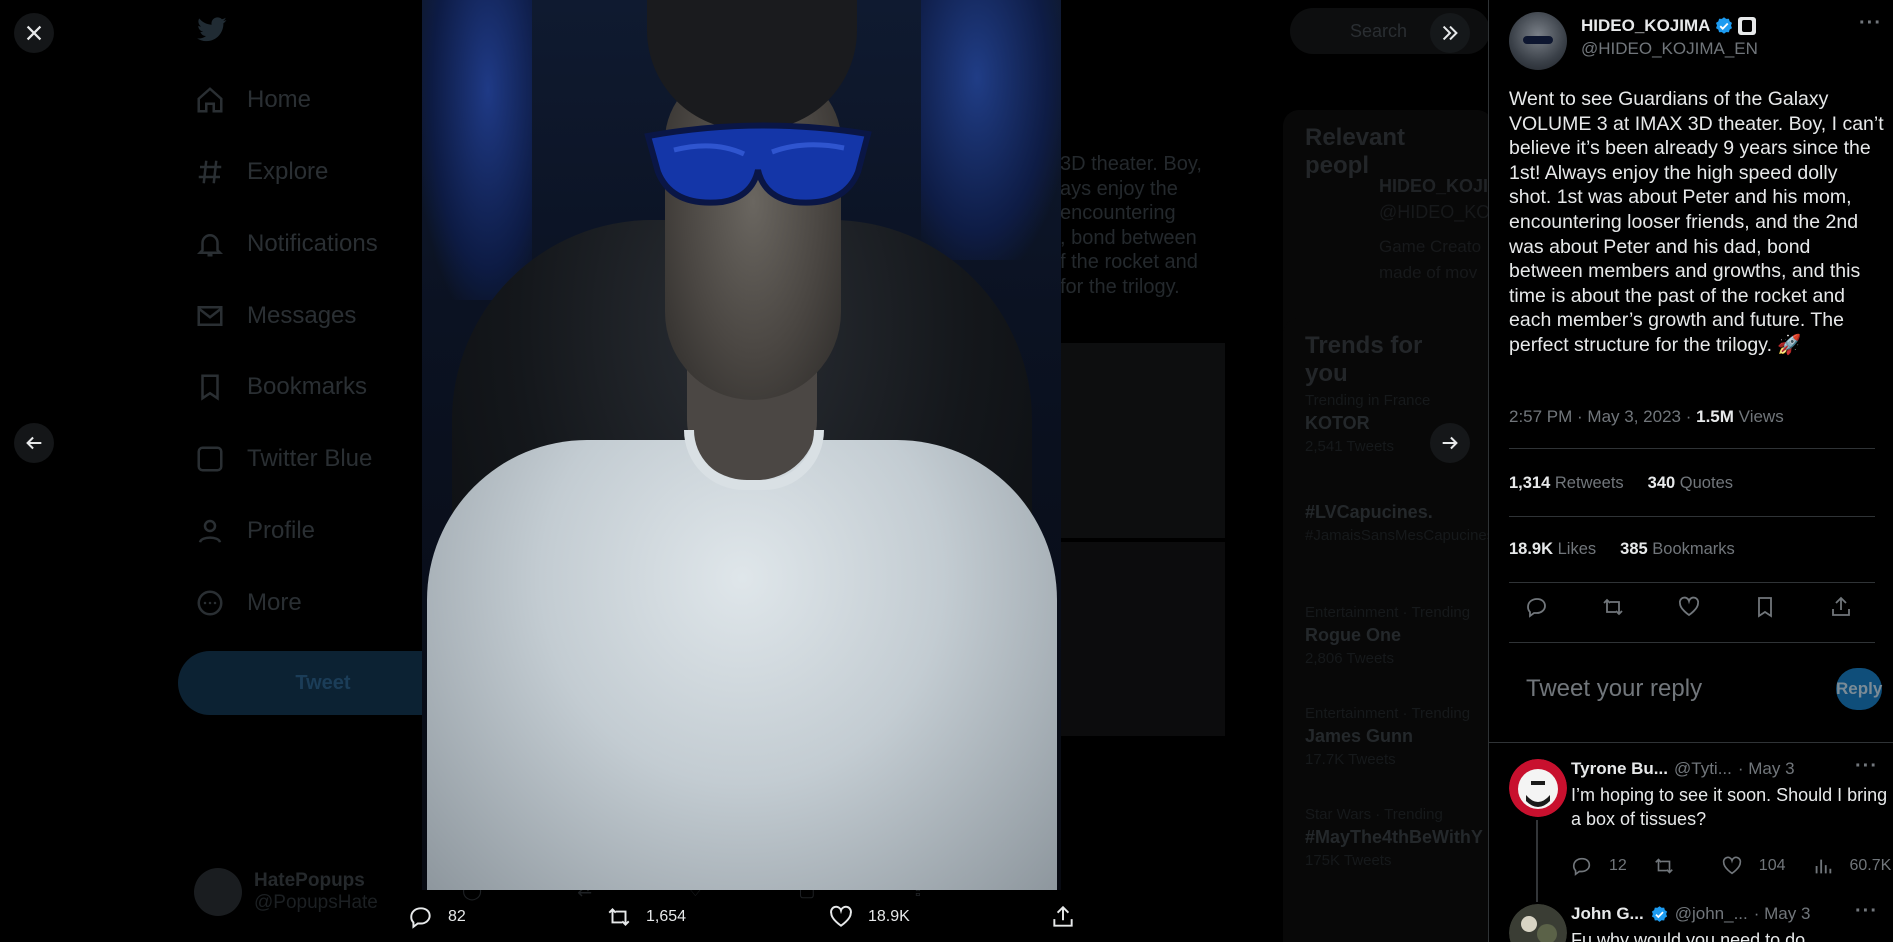  Describe the element at coordinates (286, 892) in the screenshot. I see `bg-account-switcher: HatePopups @PopupsHate` at that location.